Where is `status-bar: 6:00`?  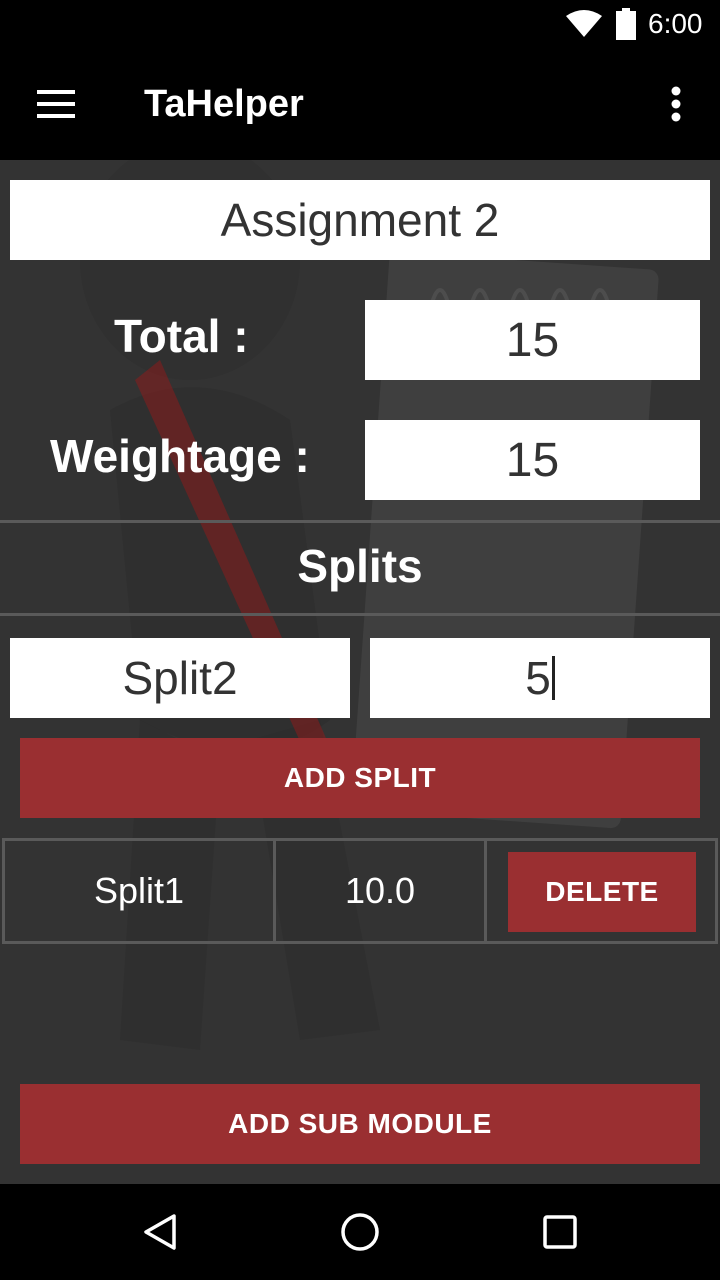
status-bar: 6:00 is located at coordinates (360, 24).